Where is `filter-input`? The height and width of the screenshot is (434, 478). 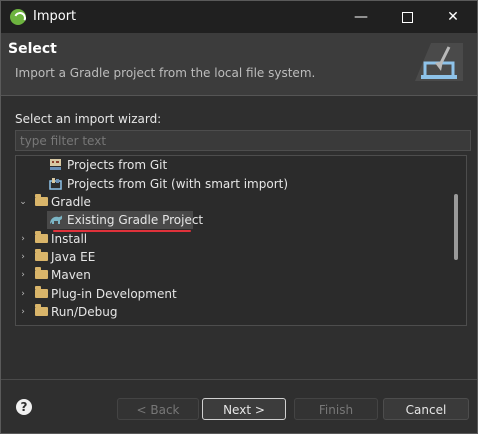
filter-input is located at coordinates (243, 140).